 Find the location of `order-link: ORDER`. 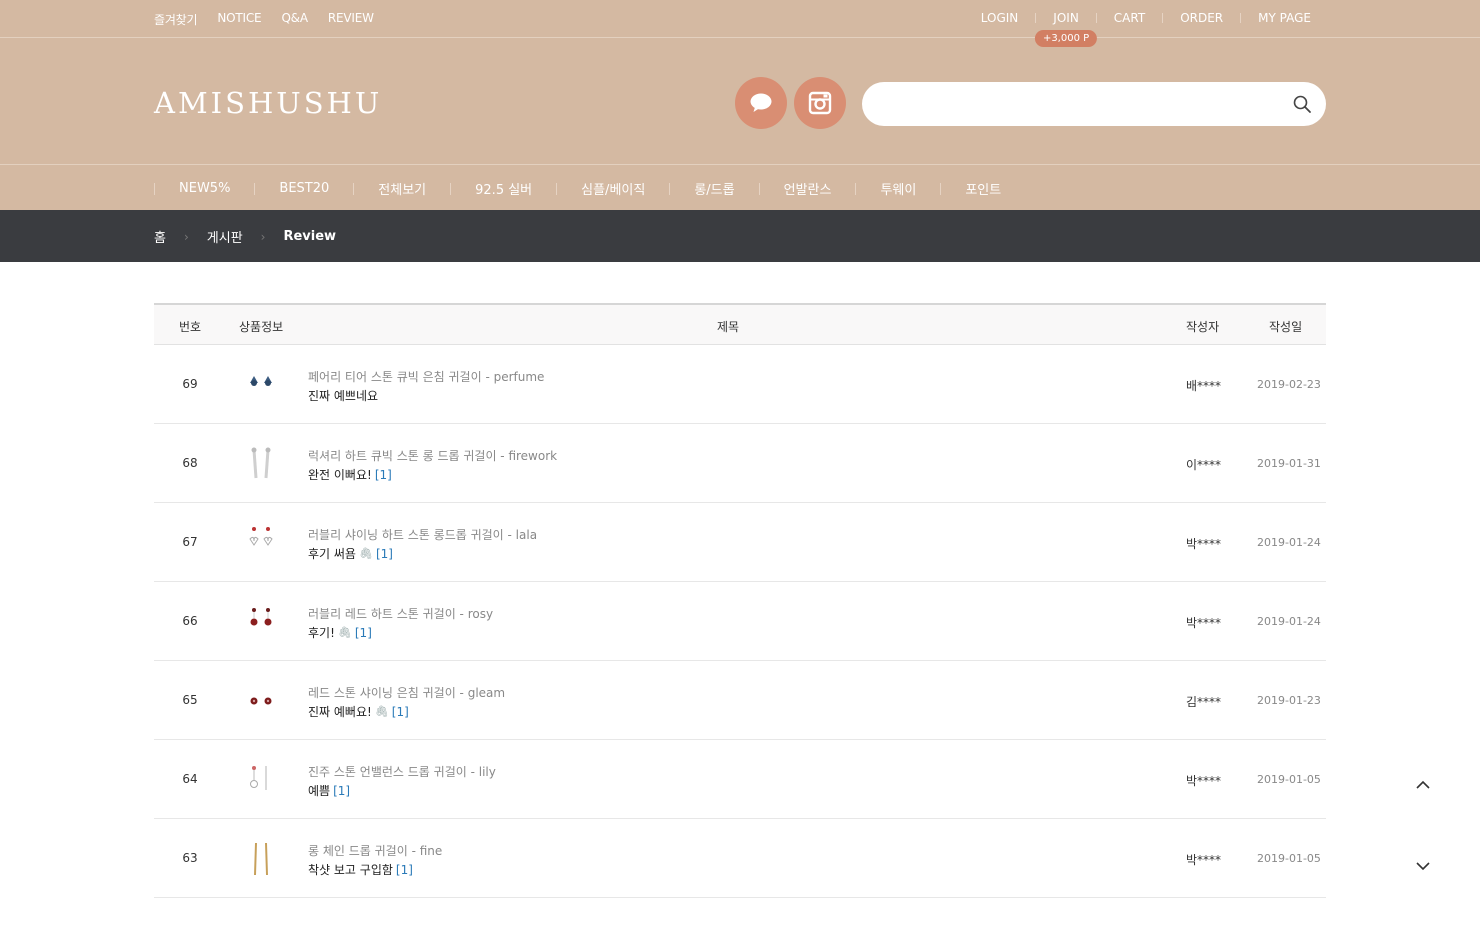

order-link: ORDER is located at coordinates (1201, 18).